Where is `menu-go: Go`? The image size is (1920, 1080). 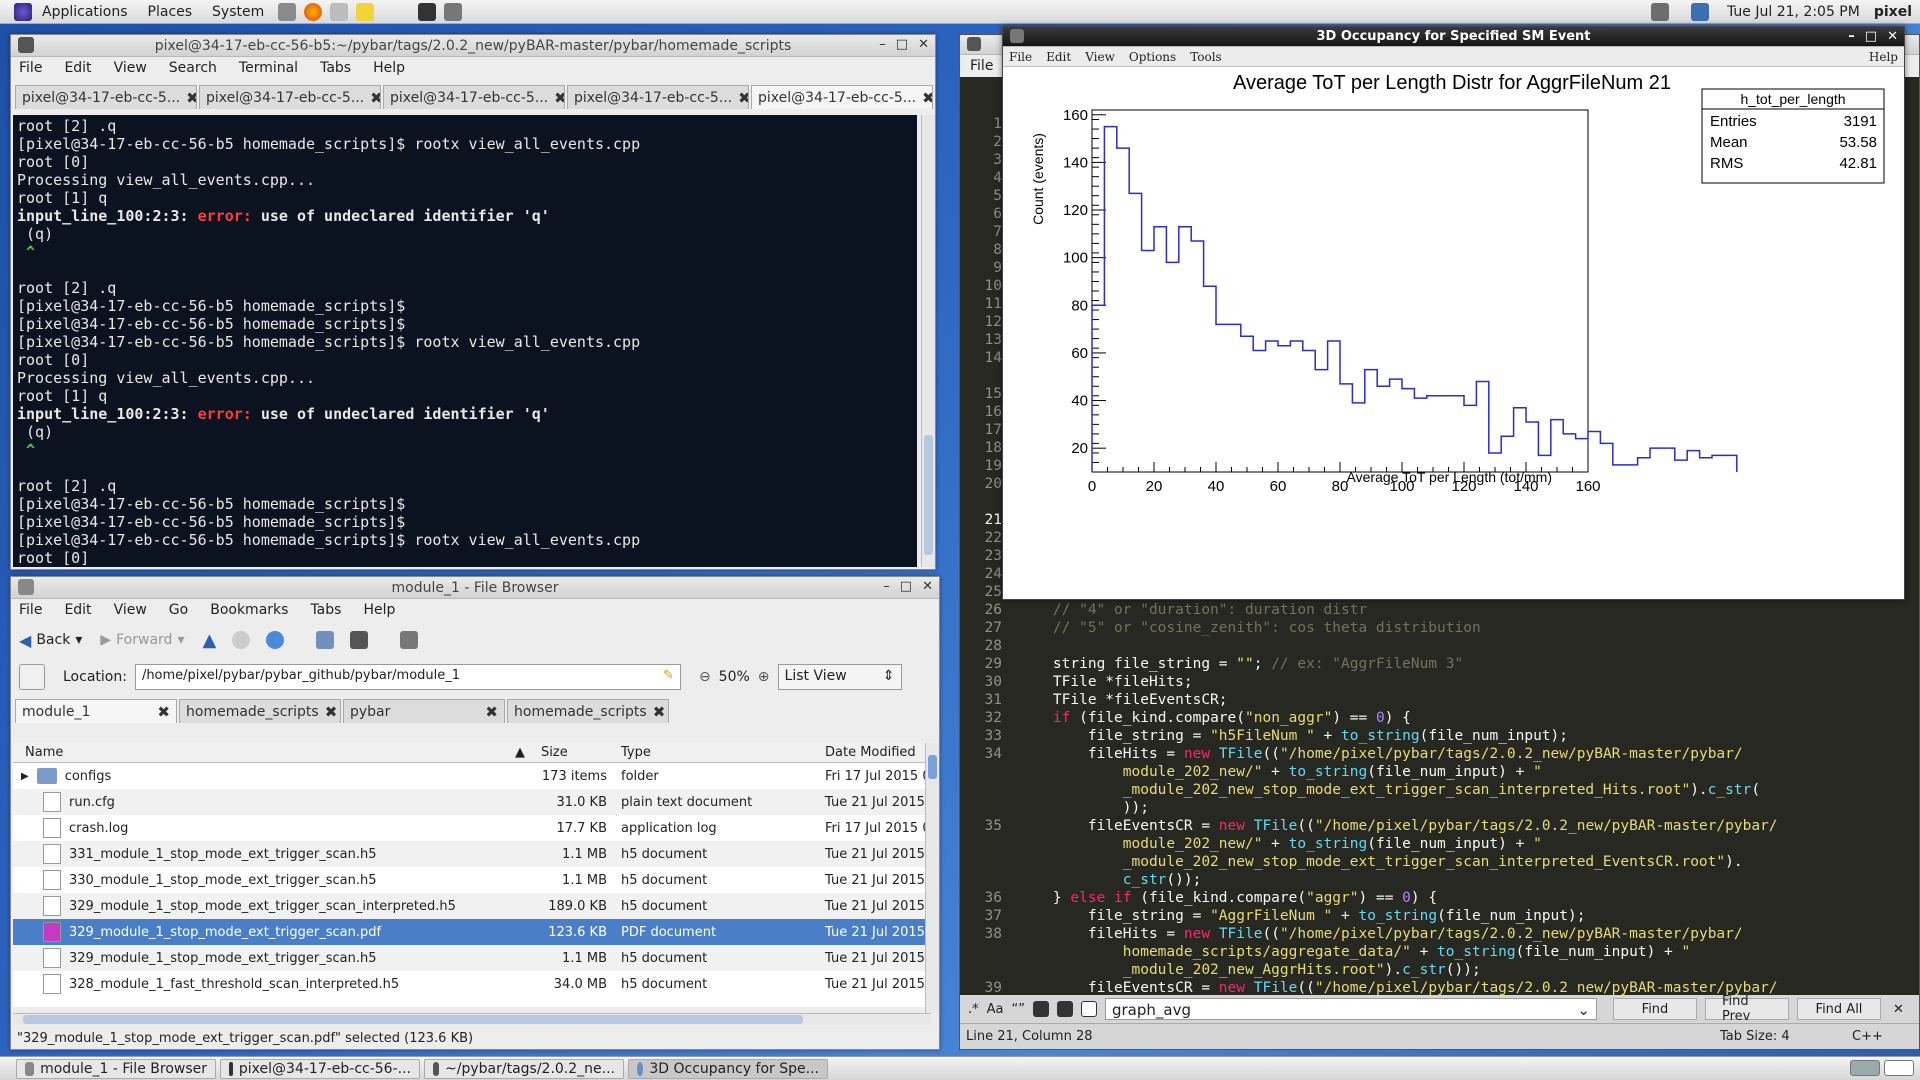 menu-go: Go is located at coordinates (178, 610).